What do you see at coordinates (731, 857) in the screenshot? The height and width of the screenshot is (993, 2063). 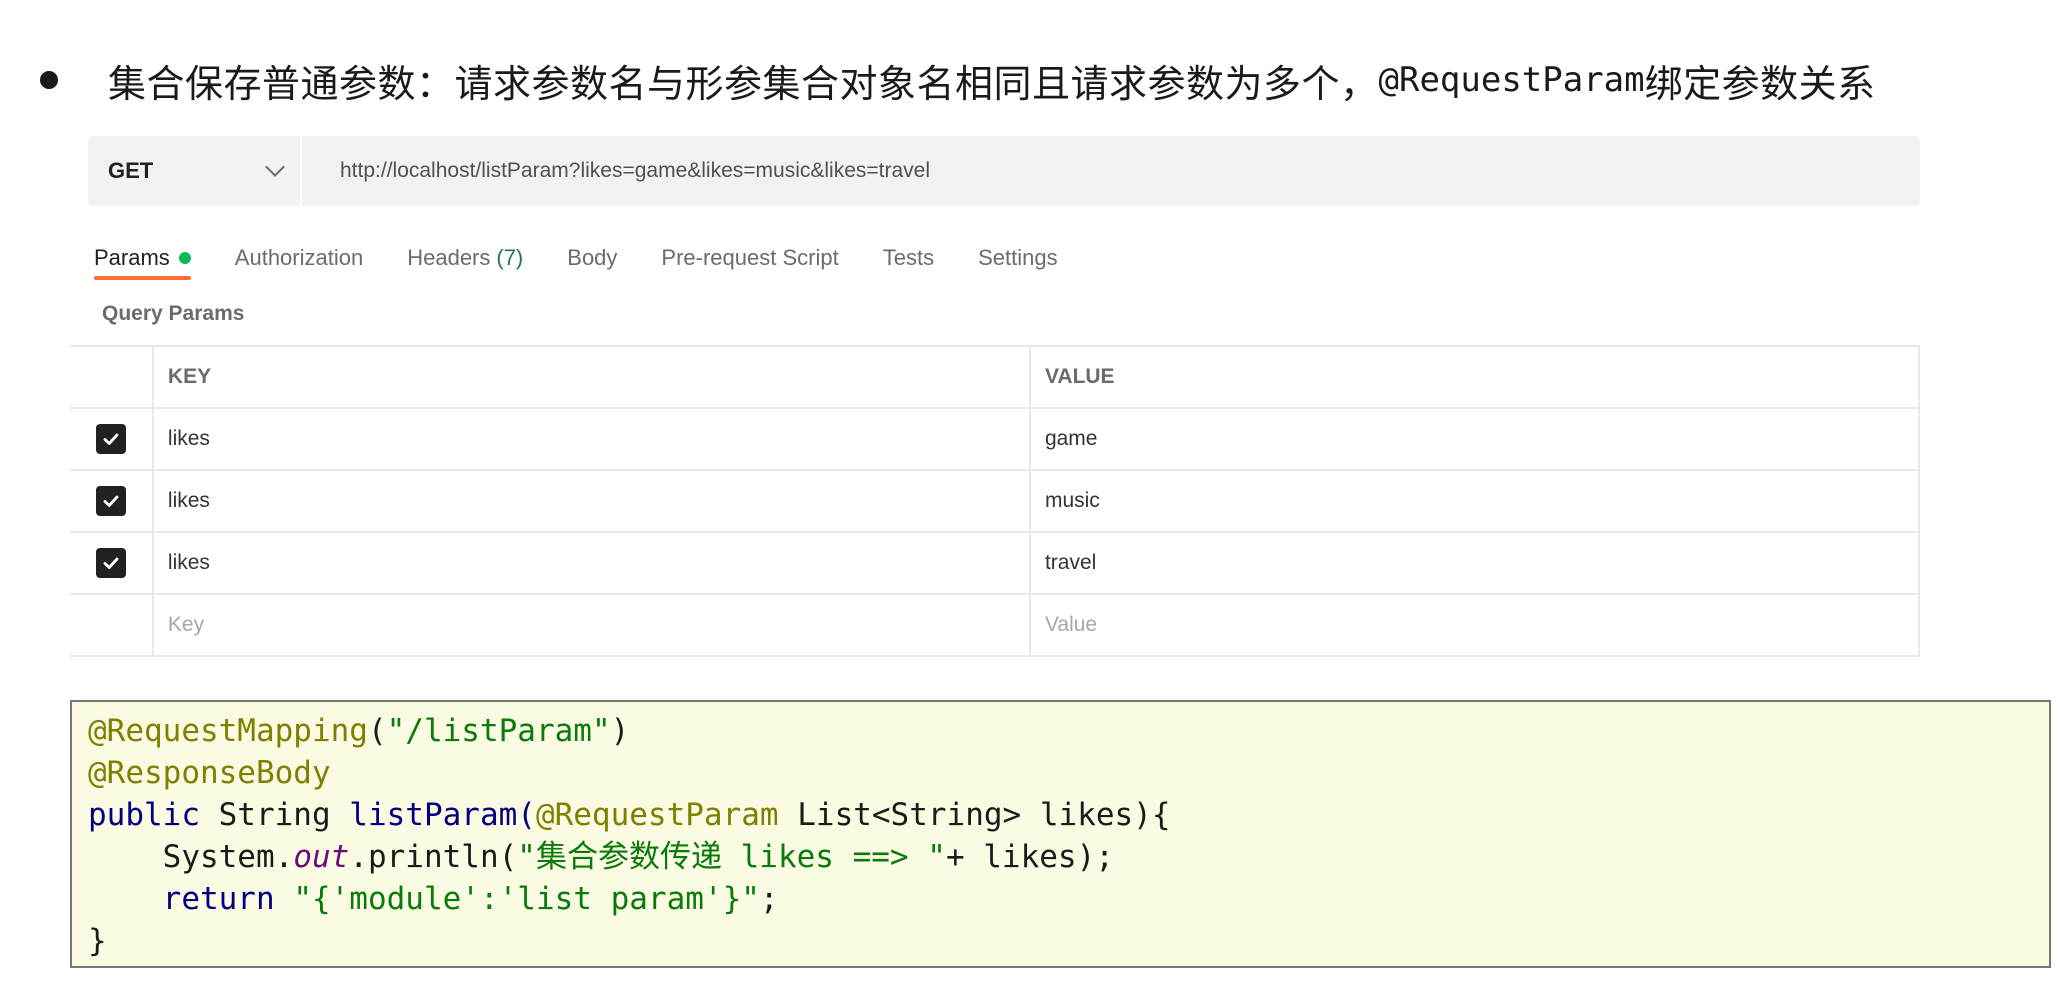 I see `code-string: "集合参数传递 likes ==> "` at bounding box center [731, 857].